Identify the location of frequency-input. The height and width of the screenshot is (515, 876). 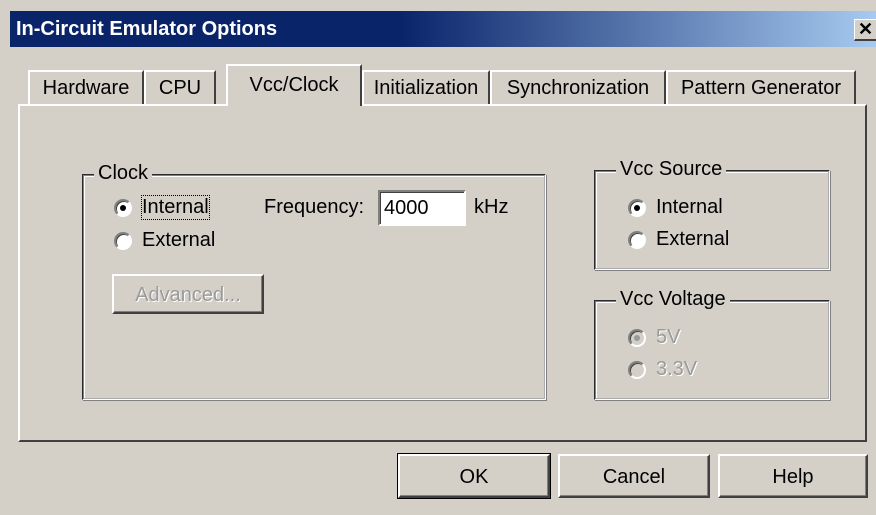
(422, 208).